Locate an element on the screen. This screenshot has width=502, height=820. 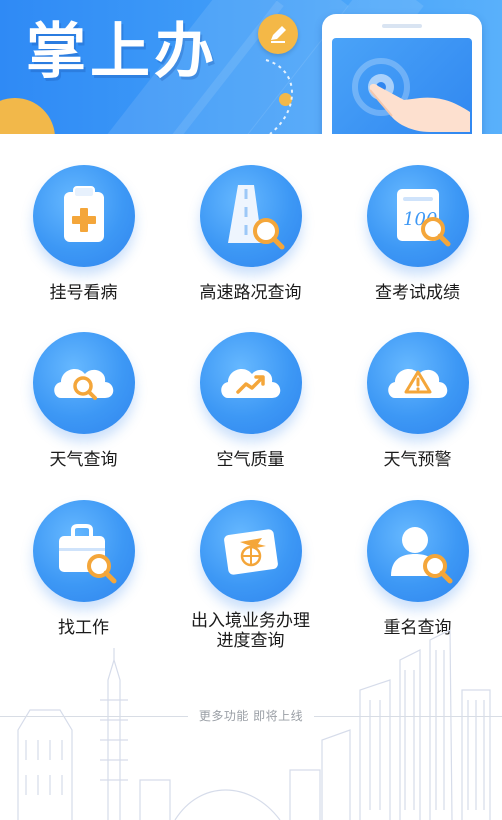
service-label-line1: 出入境业务办理 is located at coordinates (250, 621).